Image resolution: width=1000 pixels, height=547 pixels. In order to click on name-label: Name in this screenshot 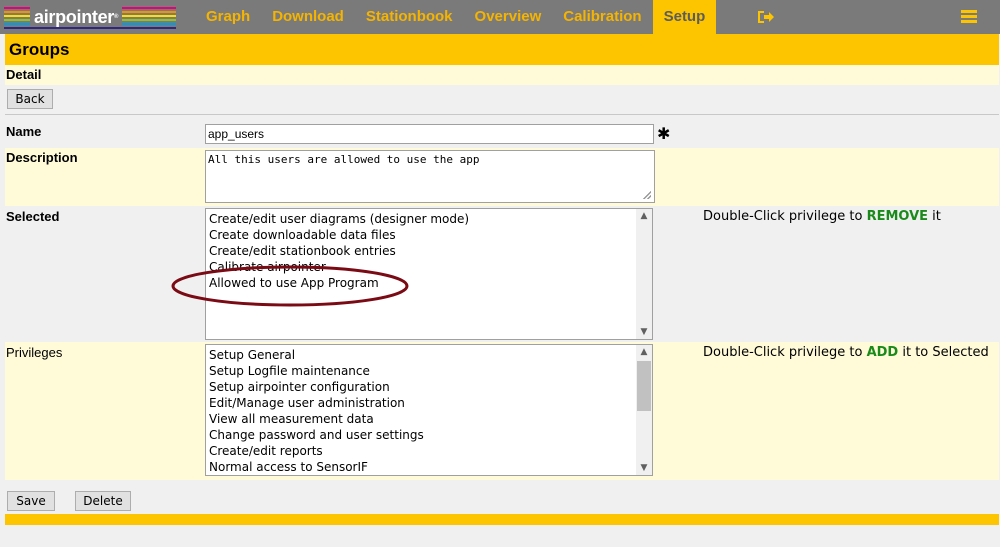, I will do `click(24, 131)`.